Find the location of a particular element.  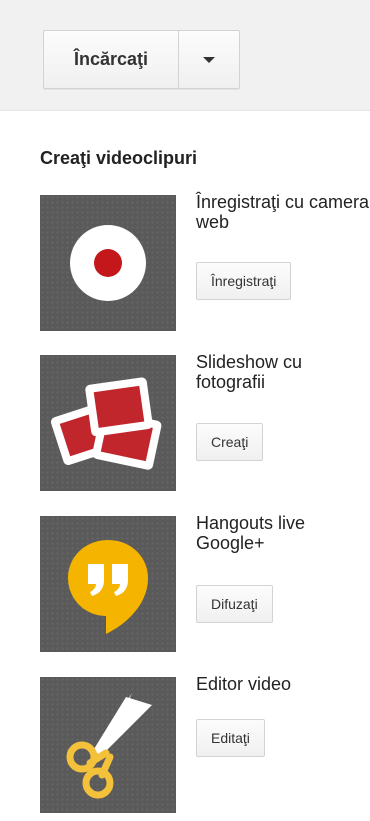

option-title-editor: Editor video is located at coordinates (244, 684).